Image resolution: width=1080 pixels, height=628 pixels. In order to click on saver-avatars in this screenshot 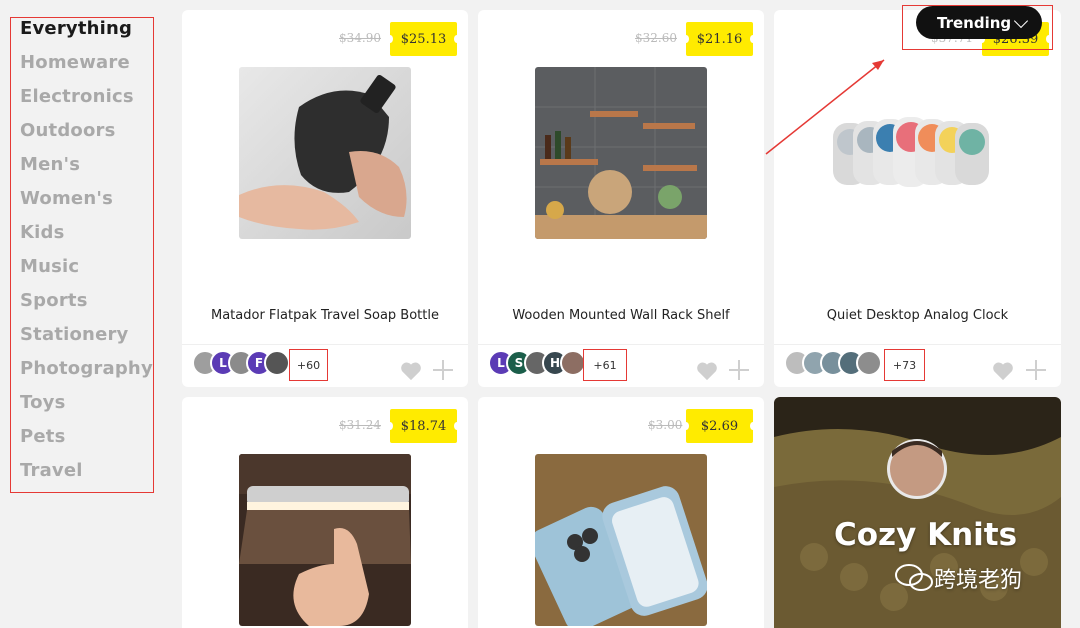, I will do `click(833, 363)`.